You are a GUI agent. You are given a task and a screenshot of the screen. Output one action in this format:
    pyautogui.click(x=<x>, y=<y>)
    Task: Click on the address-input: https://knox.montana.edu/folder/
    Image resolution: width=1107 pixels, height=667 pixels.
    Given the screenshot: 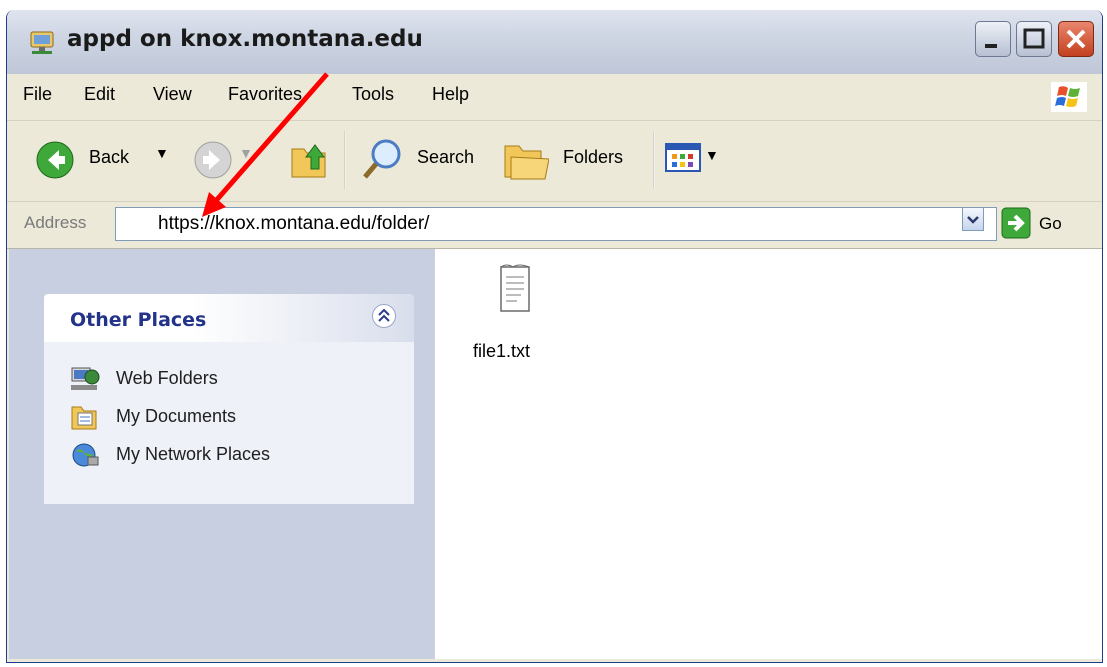 What is the action you would take?
    pyautogui.click(x=556, y=224)
    